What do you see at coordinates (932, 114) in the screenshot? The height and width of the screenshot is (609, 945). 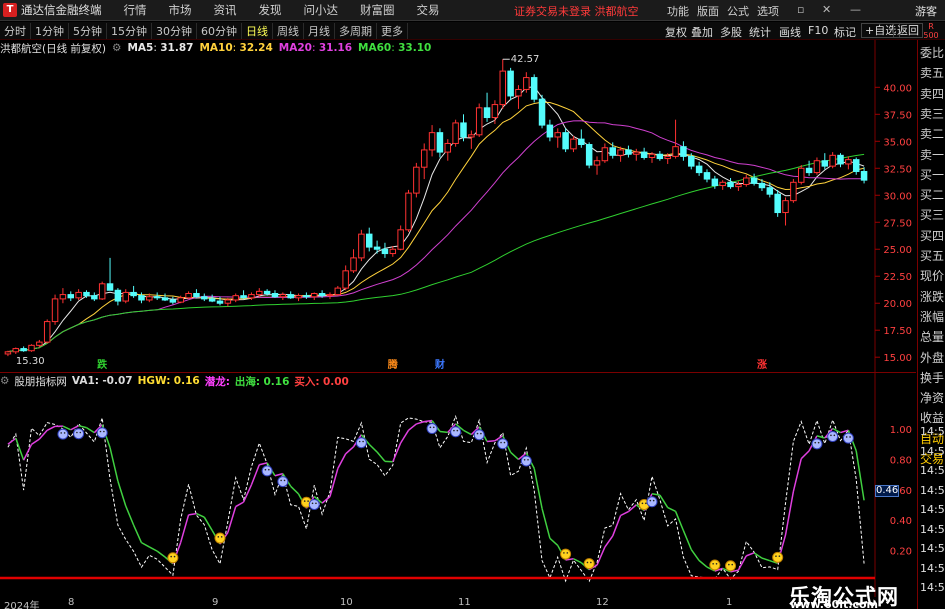 I see `side-tab-item: 卖三` at bounding box center [932, 114].